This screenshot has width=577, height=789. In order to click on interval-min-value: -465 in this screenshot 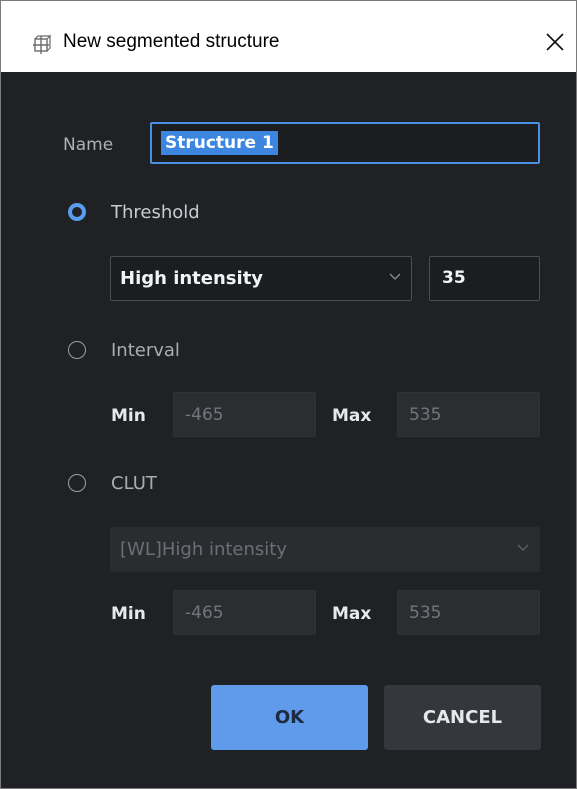, I will do `click(204, 415)`.